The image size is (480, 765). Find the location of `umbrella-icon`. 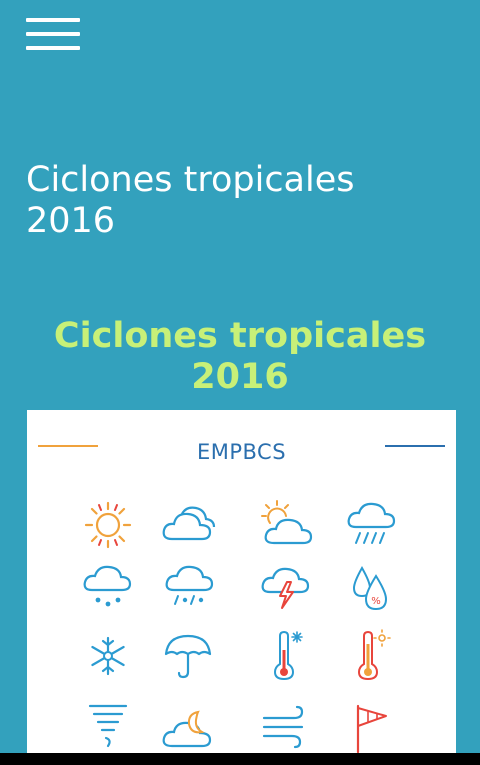

umbrella-icon is located at coordinates (188, 656).